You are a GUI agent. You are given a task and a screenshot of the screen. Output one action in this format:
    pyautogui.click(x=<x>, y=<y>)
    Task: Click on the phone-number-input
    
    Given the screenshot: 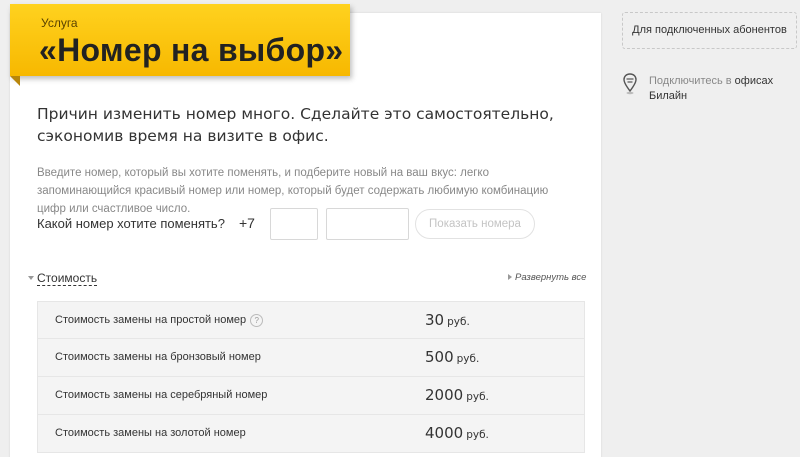 What is the action you would take?
    pyautogui.click(x=367, y=224)
    